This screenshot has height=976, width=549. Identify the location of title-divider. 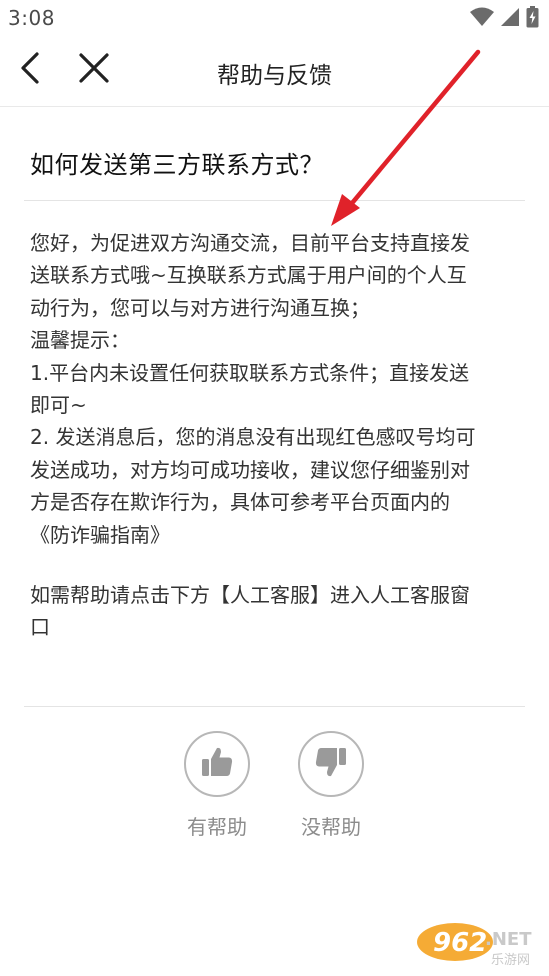
(274, 200).